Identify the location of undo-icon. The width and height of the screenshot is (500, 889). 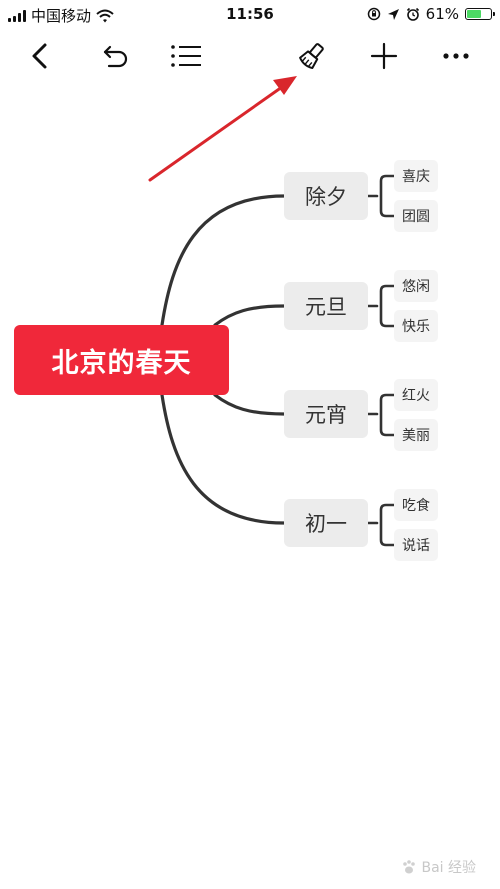
(115, 56).